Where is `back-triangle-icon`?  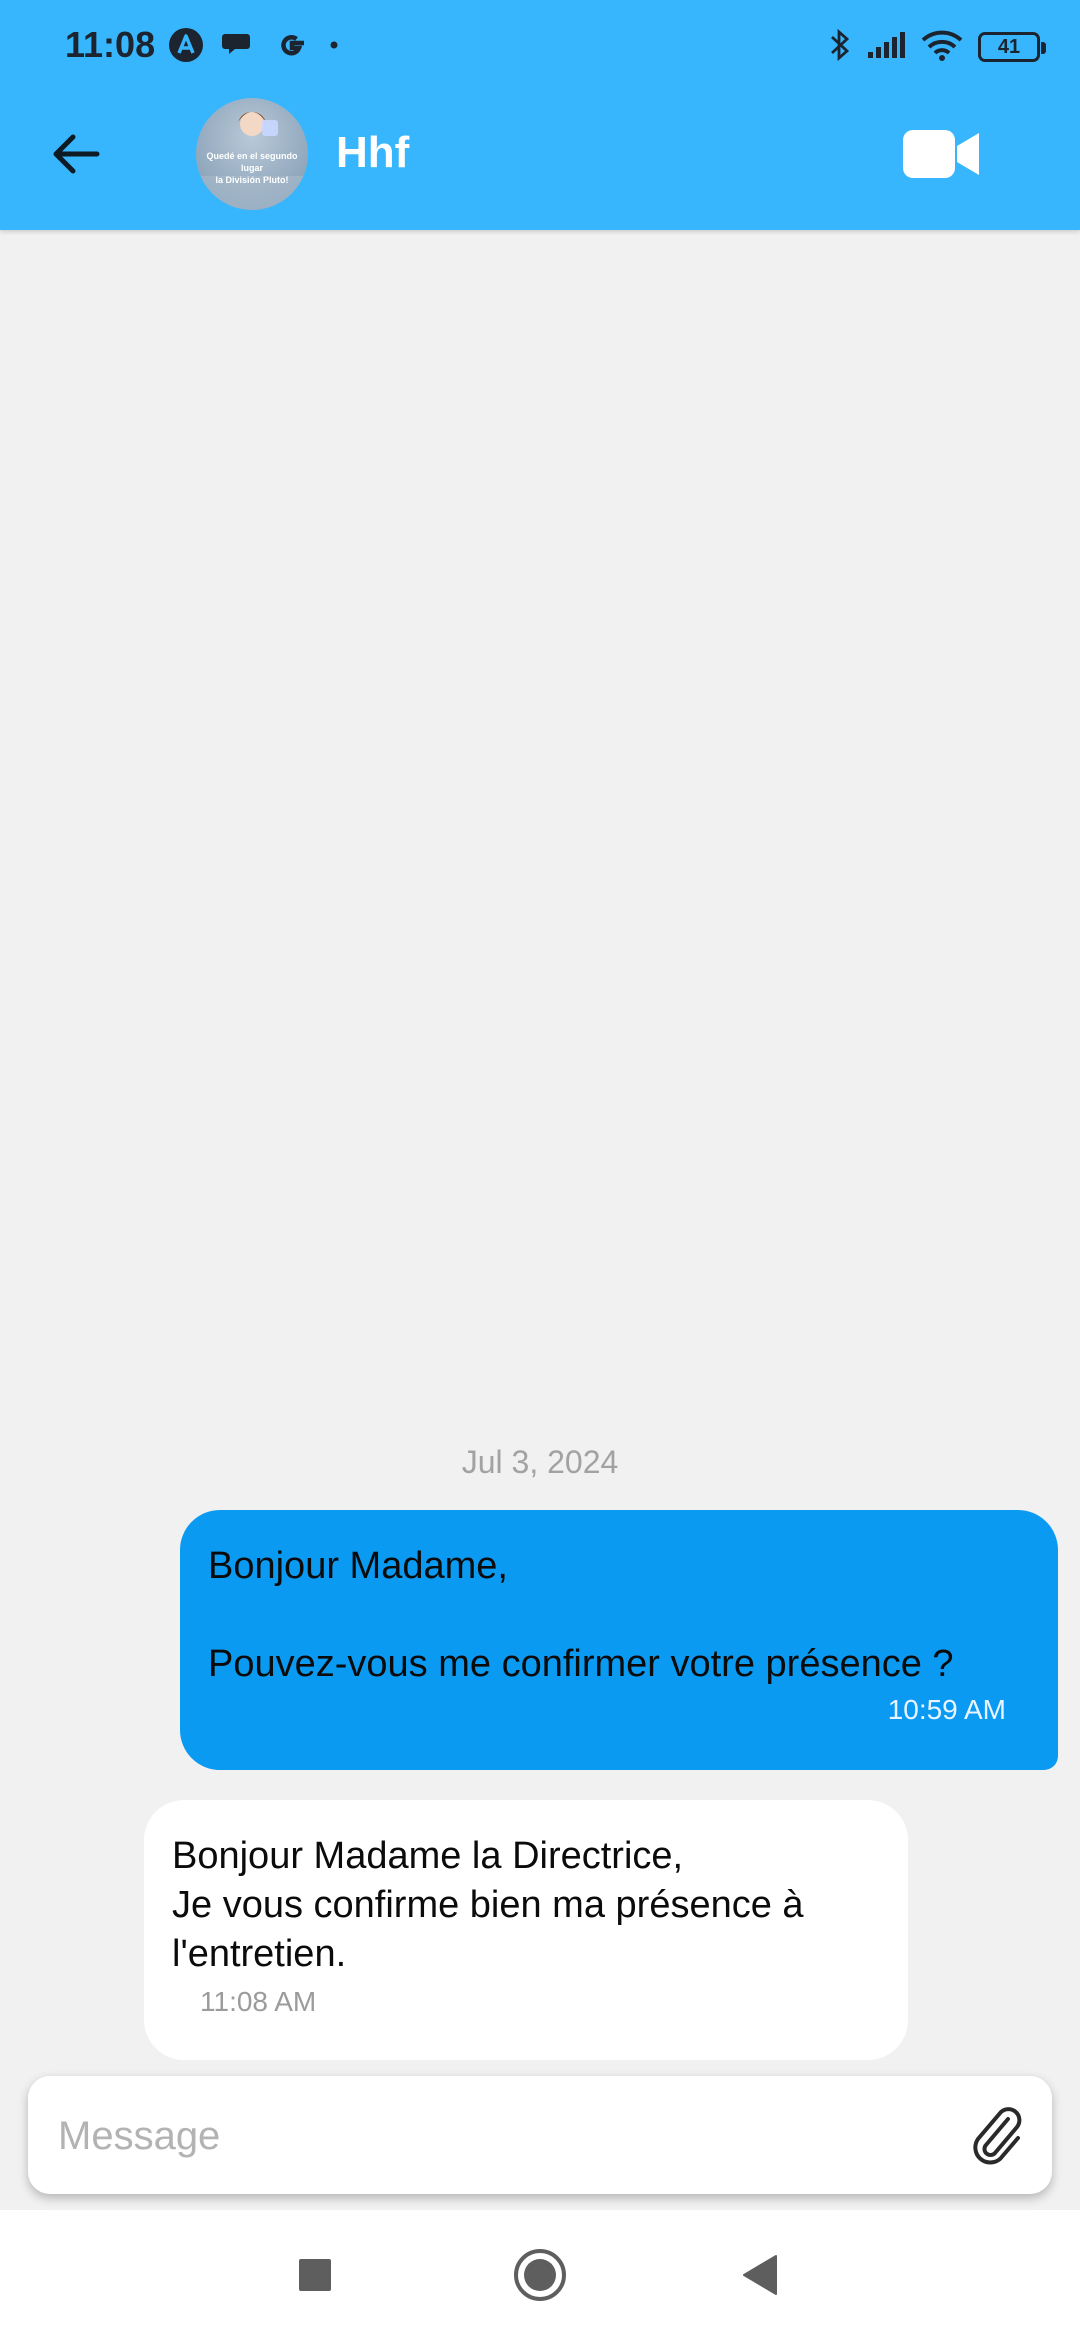 back-triangle-icon is located at coordinates (760, 2275).